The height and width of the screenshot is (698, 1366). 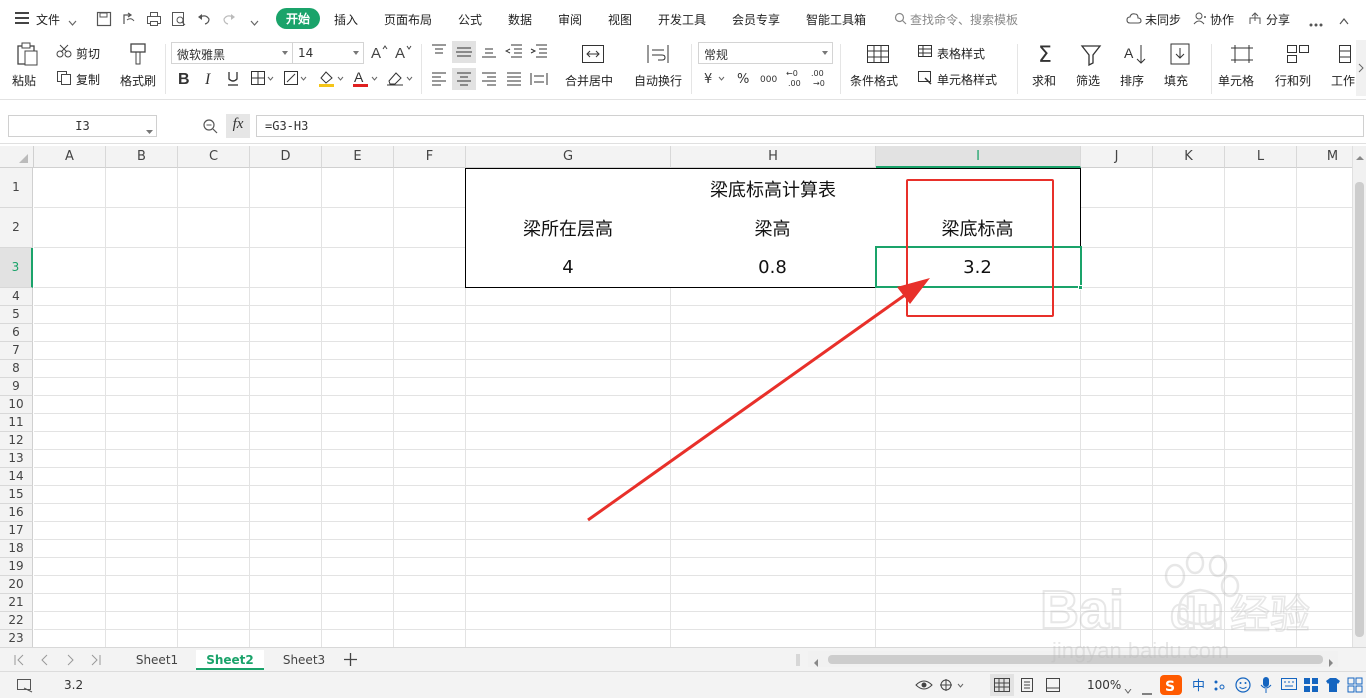 I want to click on undo-icon, so click(x=204, y=20).